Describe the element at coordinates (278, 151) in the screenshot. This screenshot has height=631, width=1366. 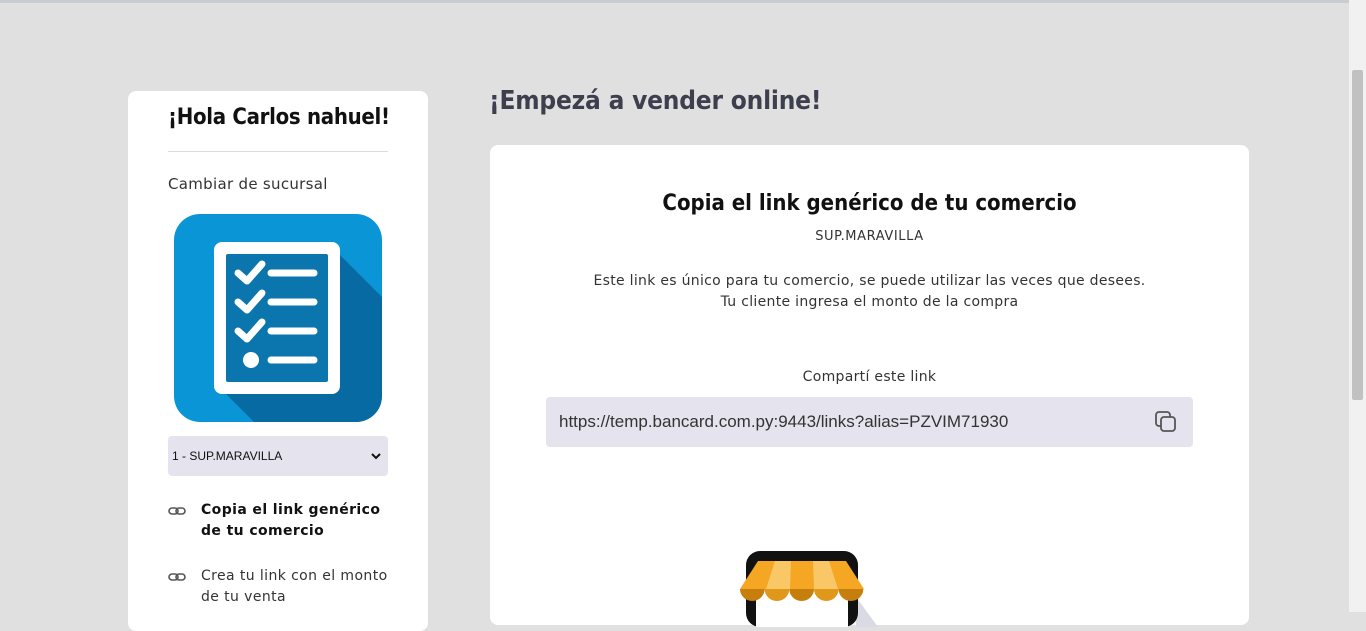
I see `divider` at that location.